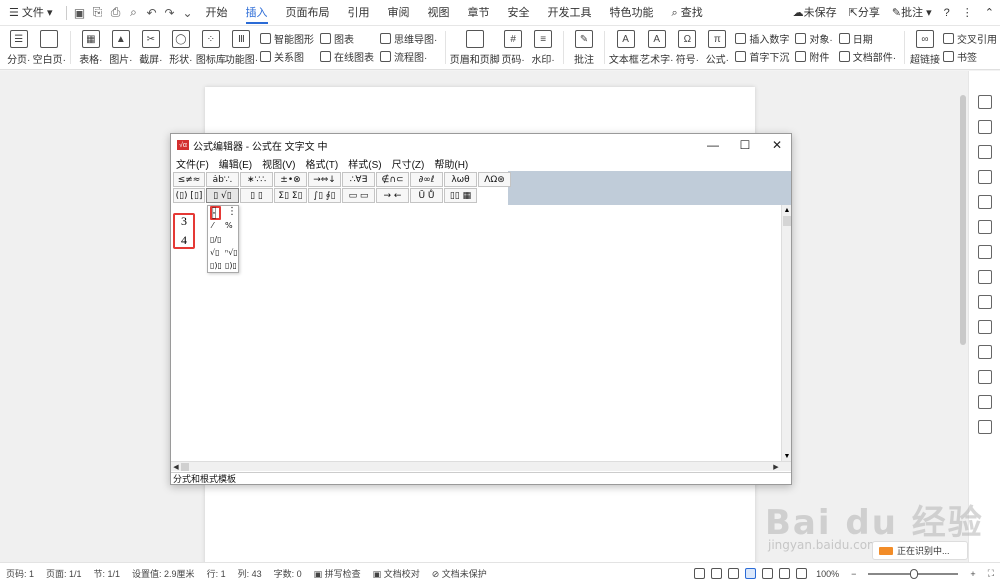 The image size is (1000, 583). I want to click on history-icon, so click(984, 427).